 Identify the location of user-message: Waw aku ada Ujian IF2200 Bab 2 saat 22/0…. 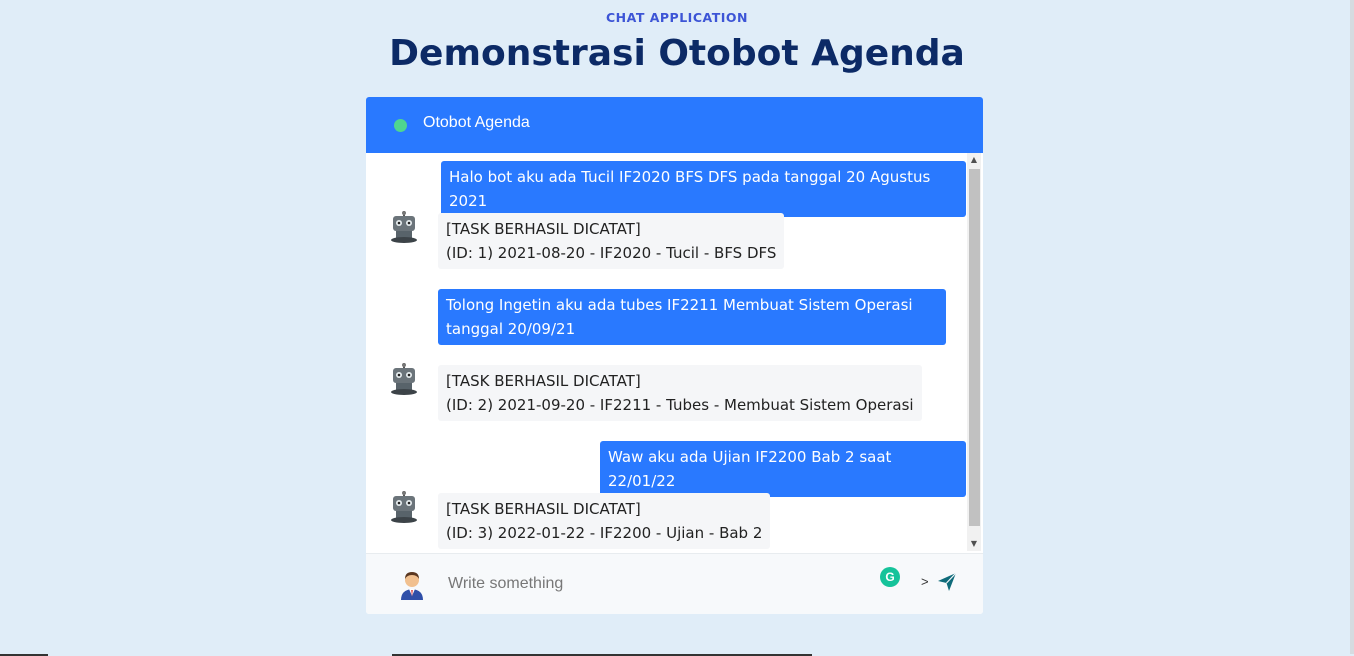
(783, 469).